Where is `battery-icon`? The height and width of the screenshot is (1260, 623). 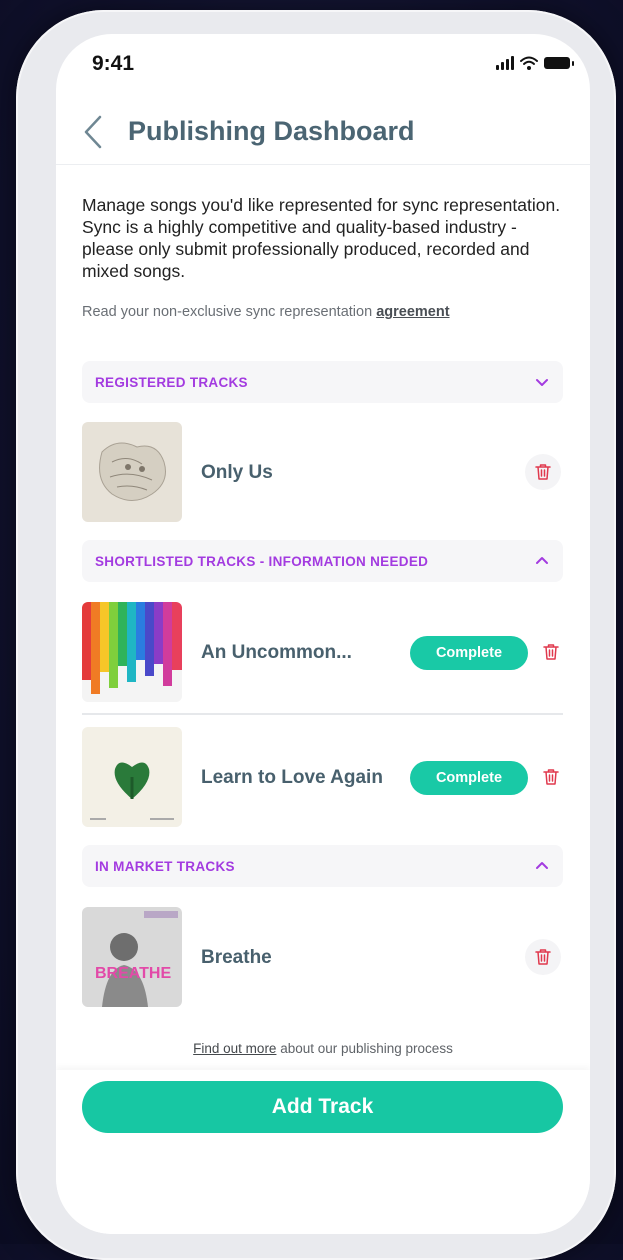 battery-icon is located at coordinates (559, 63).